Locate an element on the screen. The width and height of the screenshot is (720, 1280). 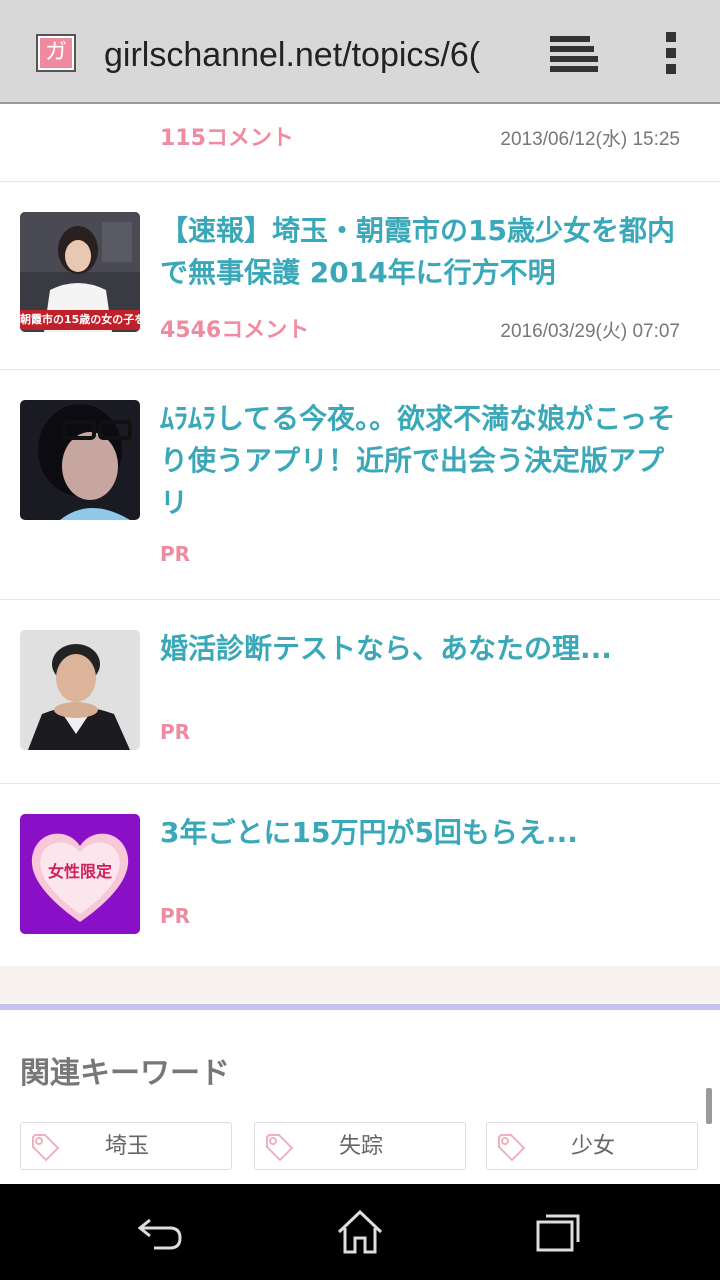
thumbnail-caption: 朝霞市の15歳の女の子を都内で is located at coordinates (80, 319).